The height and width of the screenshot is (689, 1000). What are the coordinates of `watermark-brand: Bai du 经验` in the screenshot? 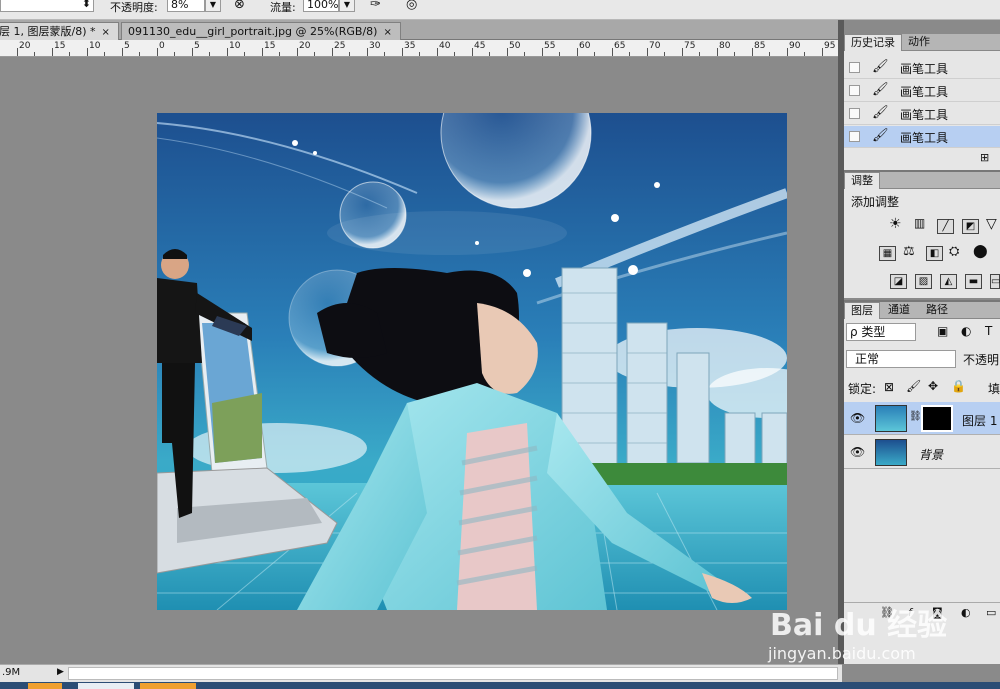 It's located at (859, 625).